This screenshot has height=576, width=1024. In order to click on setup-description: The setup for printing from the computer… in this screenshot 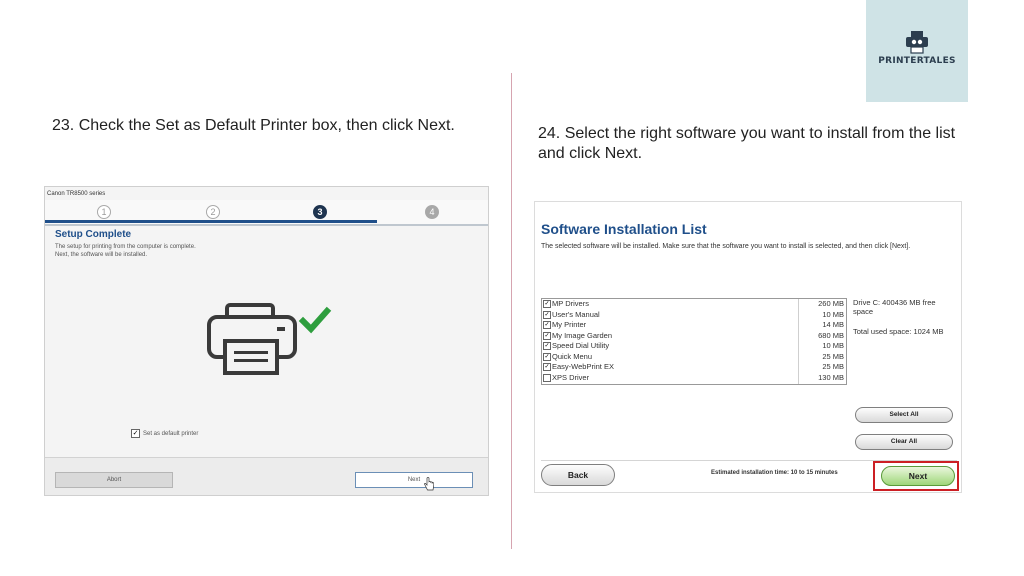, I will do `click(125, 251)`.